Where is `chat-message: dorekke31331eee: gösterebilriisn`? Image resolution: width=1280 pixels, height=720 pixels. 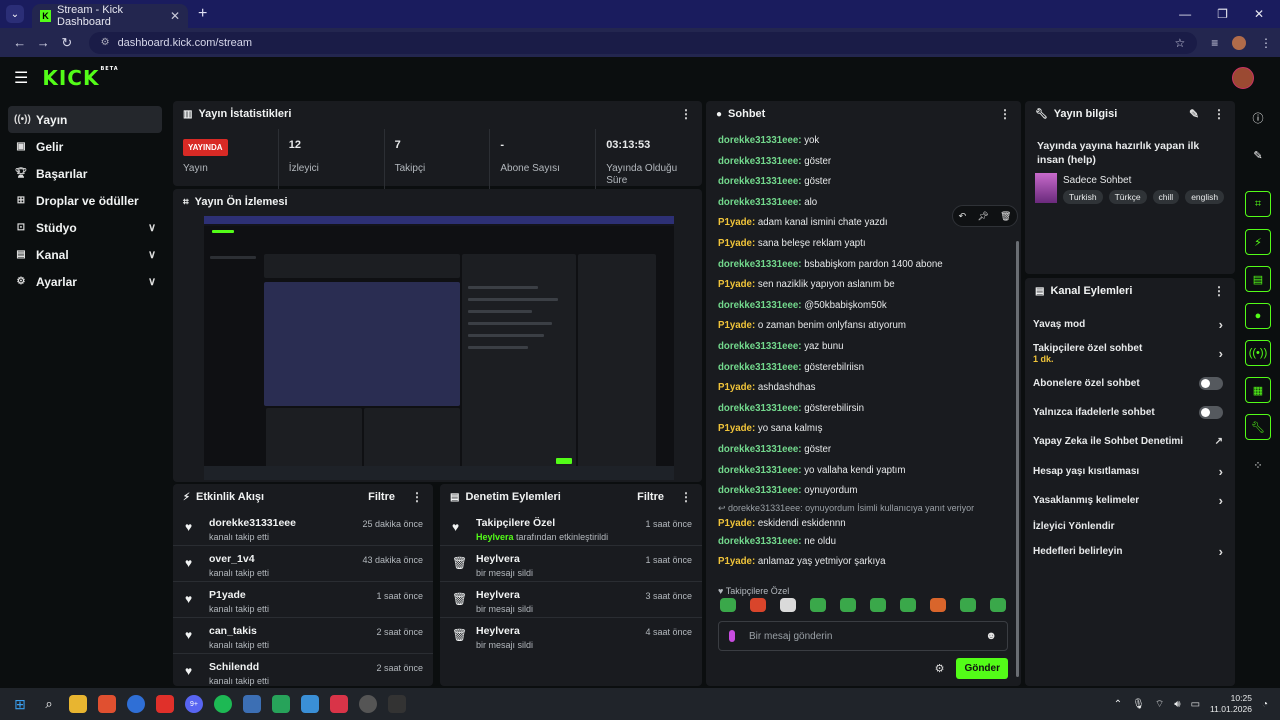 chat-message: dorekke31331eee: gösterebilriisn is located at coordinates (863, 368).